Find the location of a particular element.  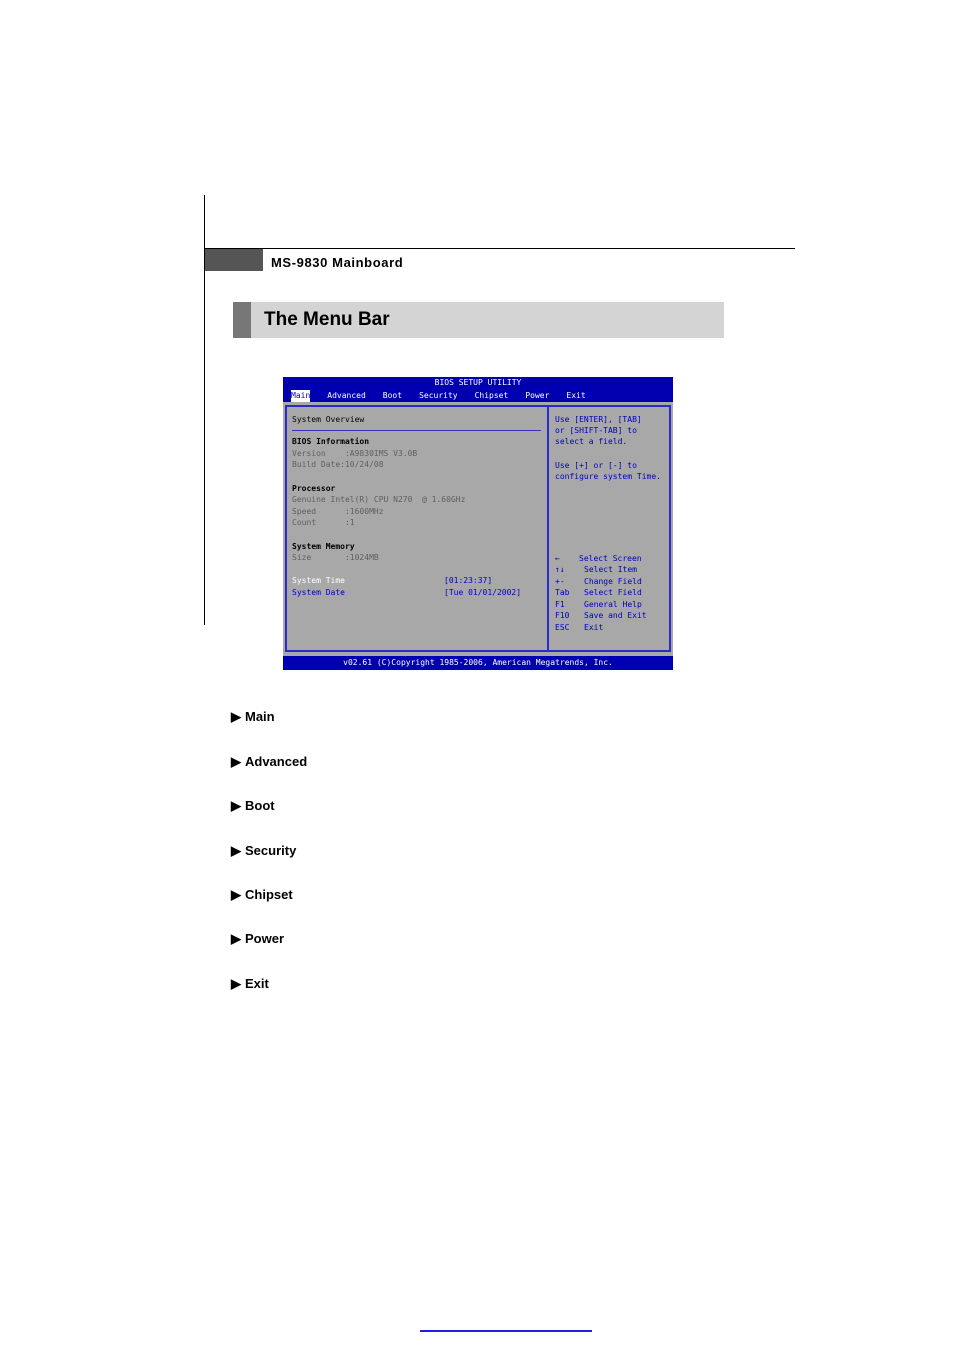

menu-item-exit: ▶ Exit is located at coordinates (250, 984).